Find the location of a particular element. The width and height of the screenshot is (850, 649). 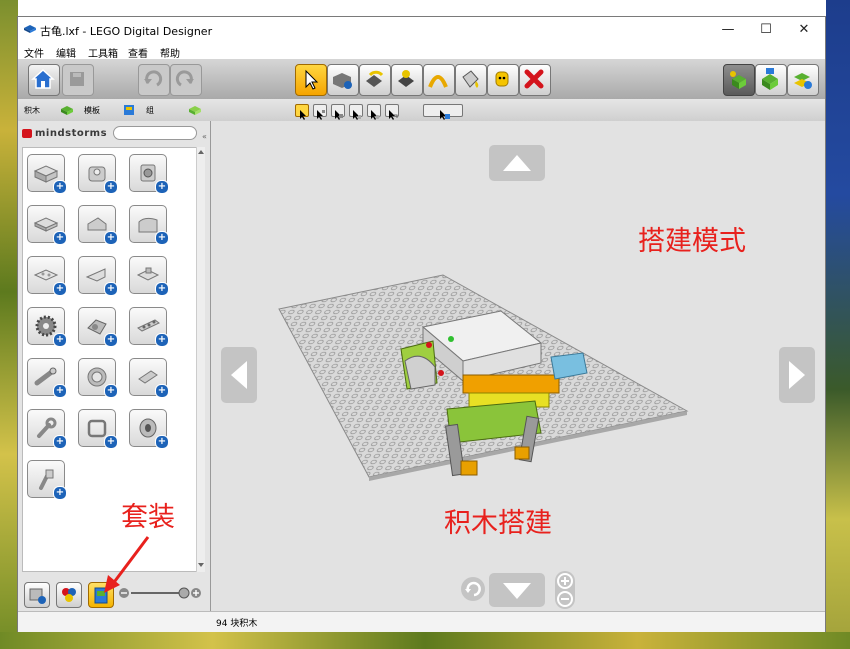

clone-brick-icon is located at coordinates (342, 81).